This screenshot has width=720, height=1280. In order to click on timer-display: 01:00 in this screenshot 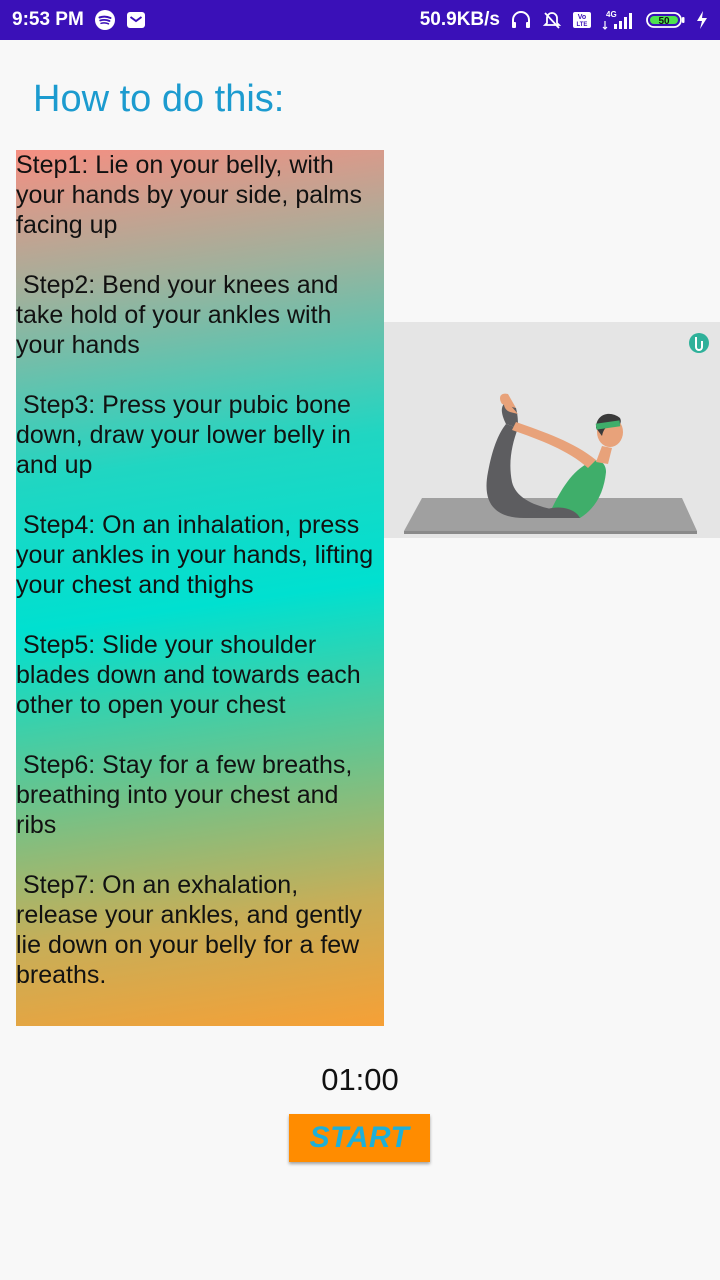, I will do `click(360, 1079)`.